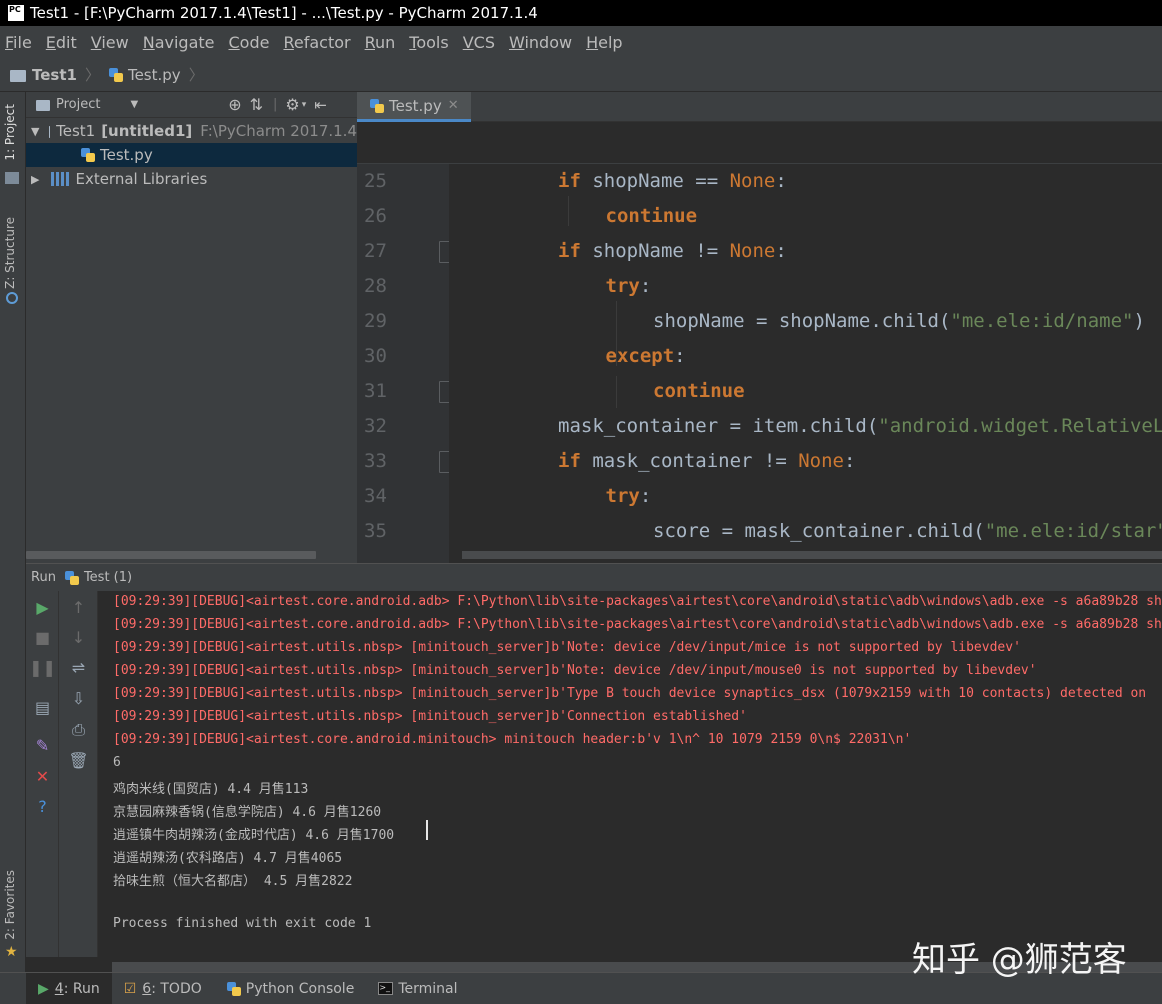  I want to click on print-icon: ⎙, so click(78, 729).